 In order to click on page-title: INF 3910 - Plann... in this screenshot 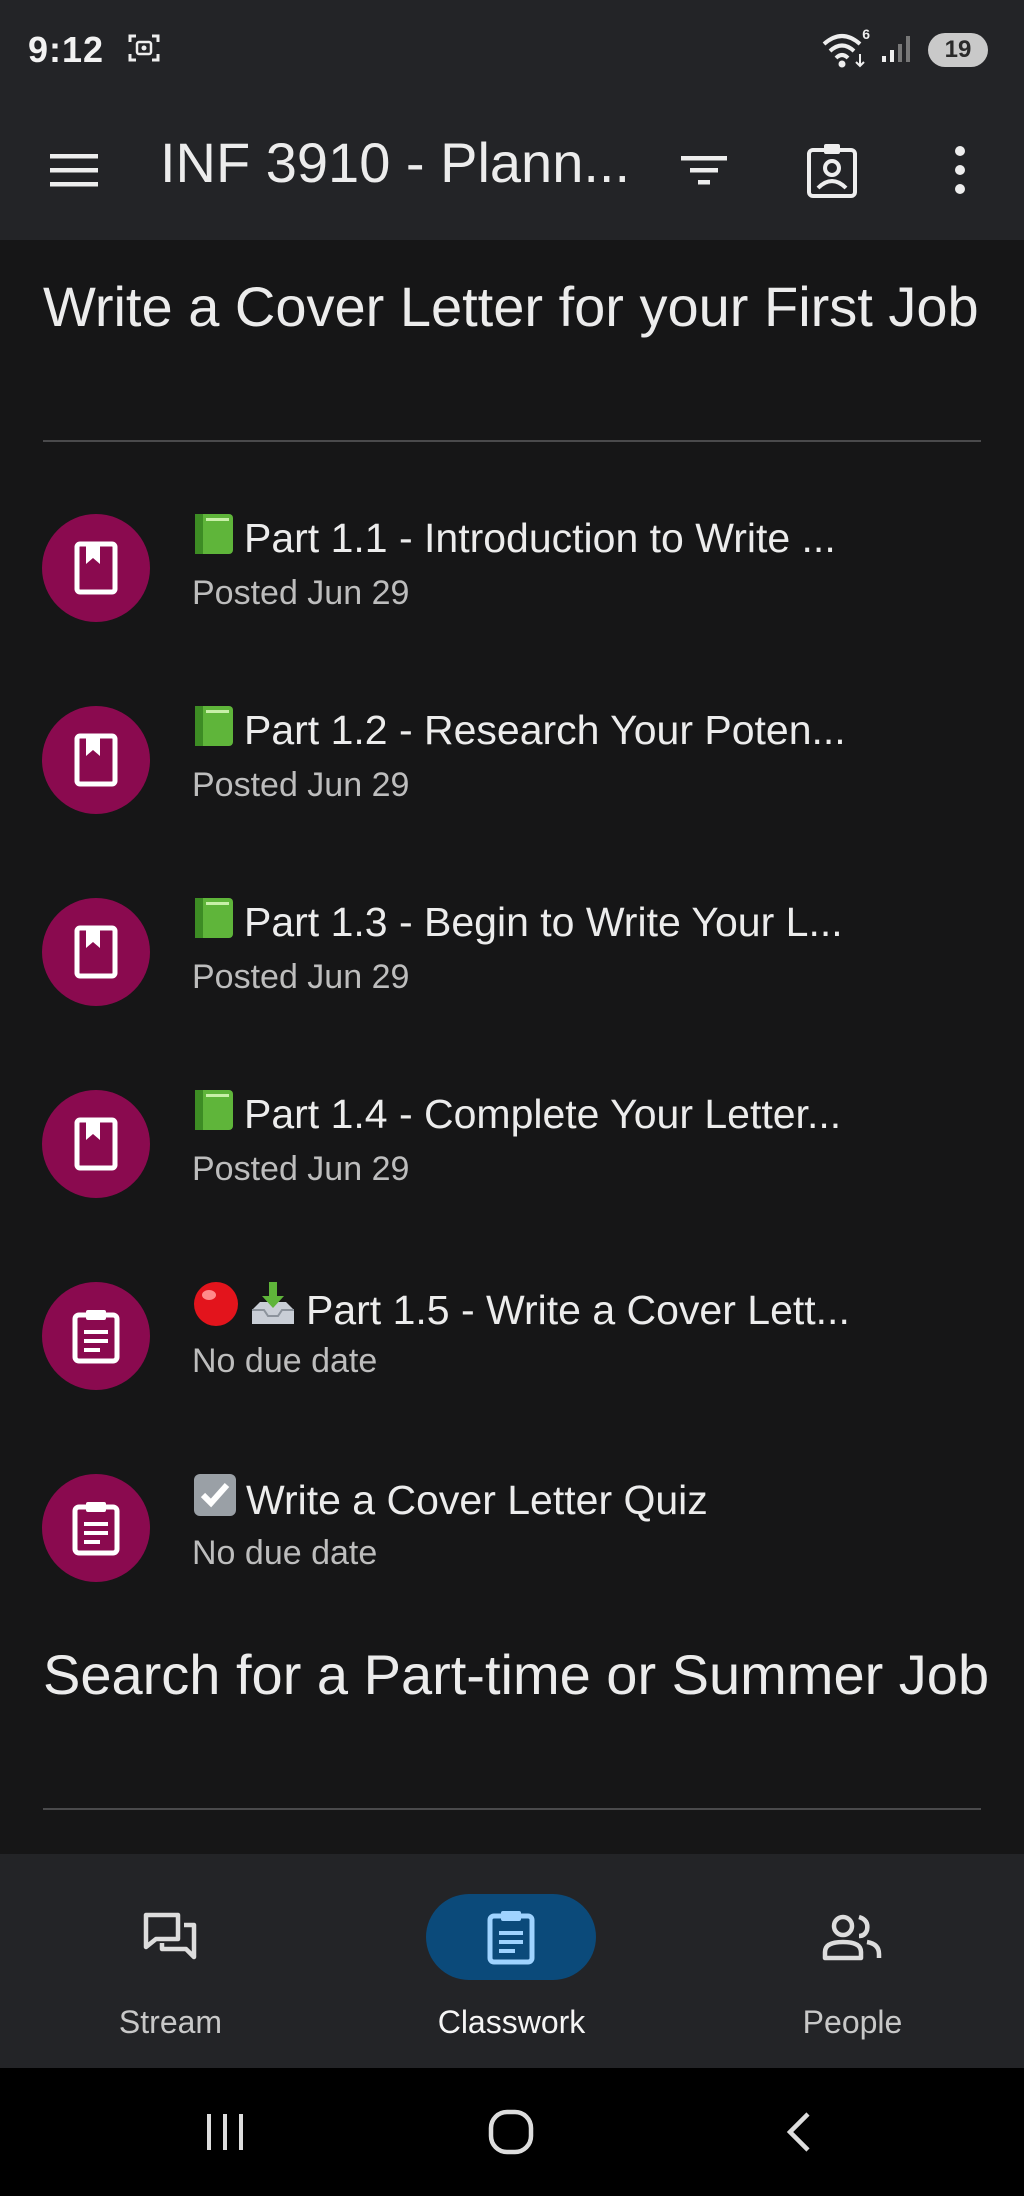, I will do `click(395, 162)`.